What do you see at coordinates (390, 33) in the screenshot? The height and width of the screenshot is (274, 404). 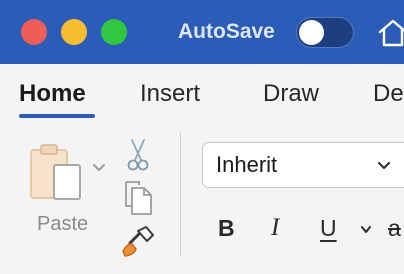 I see `home-icon` at bounding box center [390, 33].